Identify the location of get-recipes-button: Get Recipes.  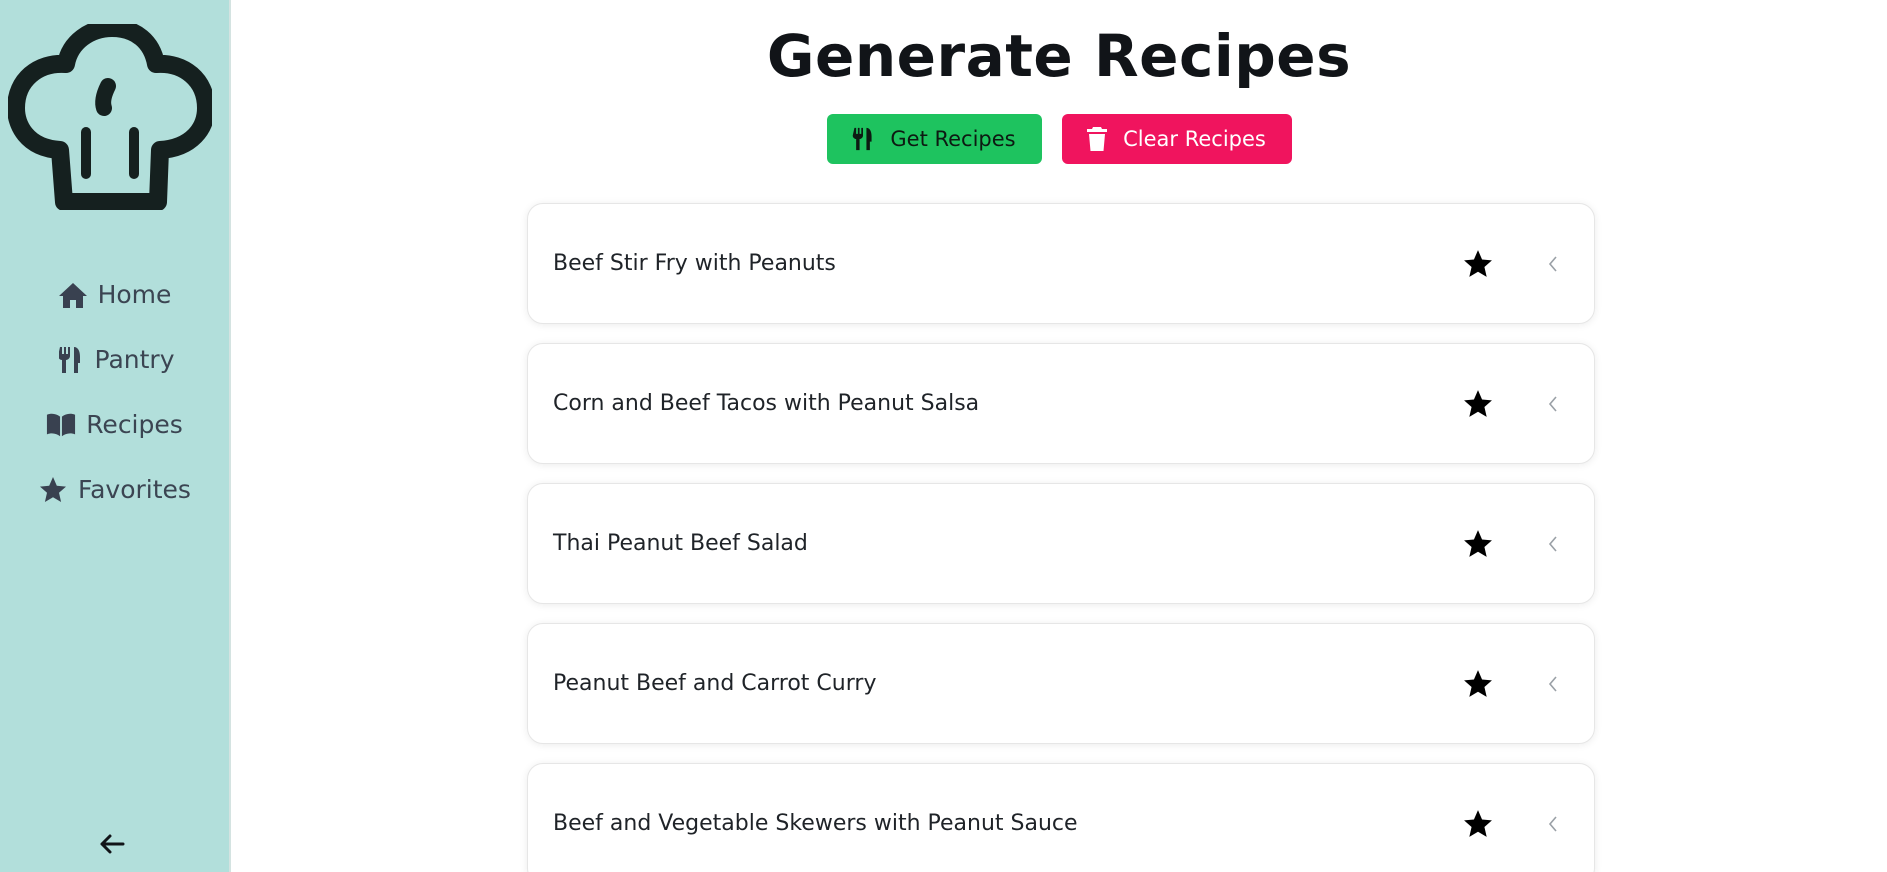
(934, 139).